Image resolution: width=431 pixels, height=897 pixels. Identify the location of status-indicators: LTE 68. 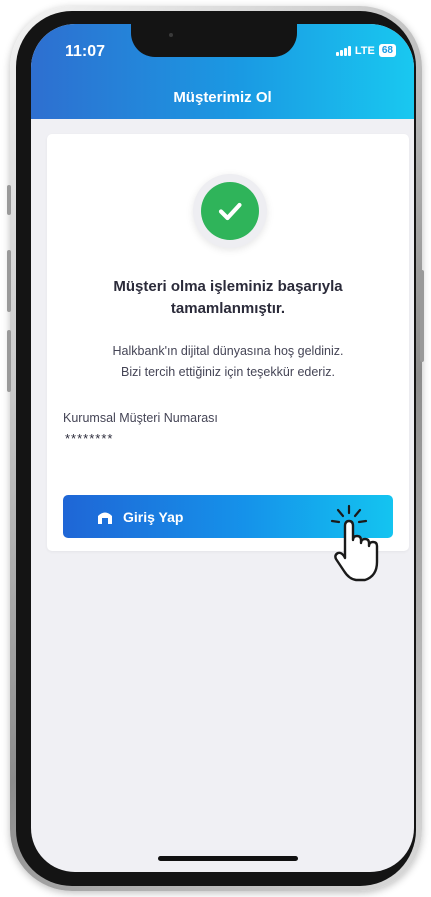
(365, 50).